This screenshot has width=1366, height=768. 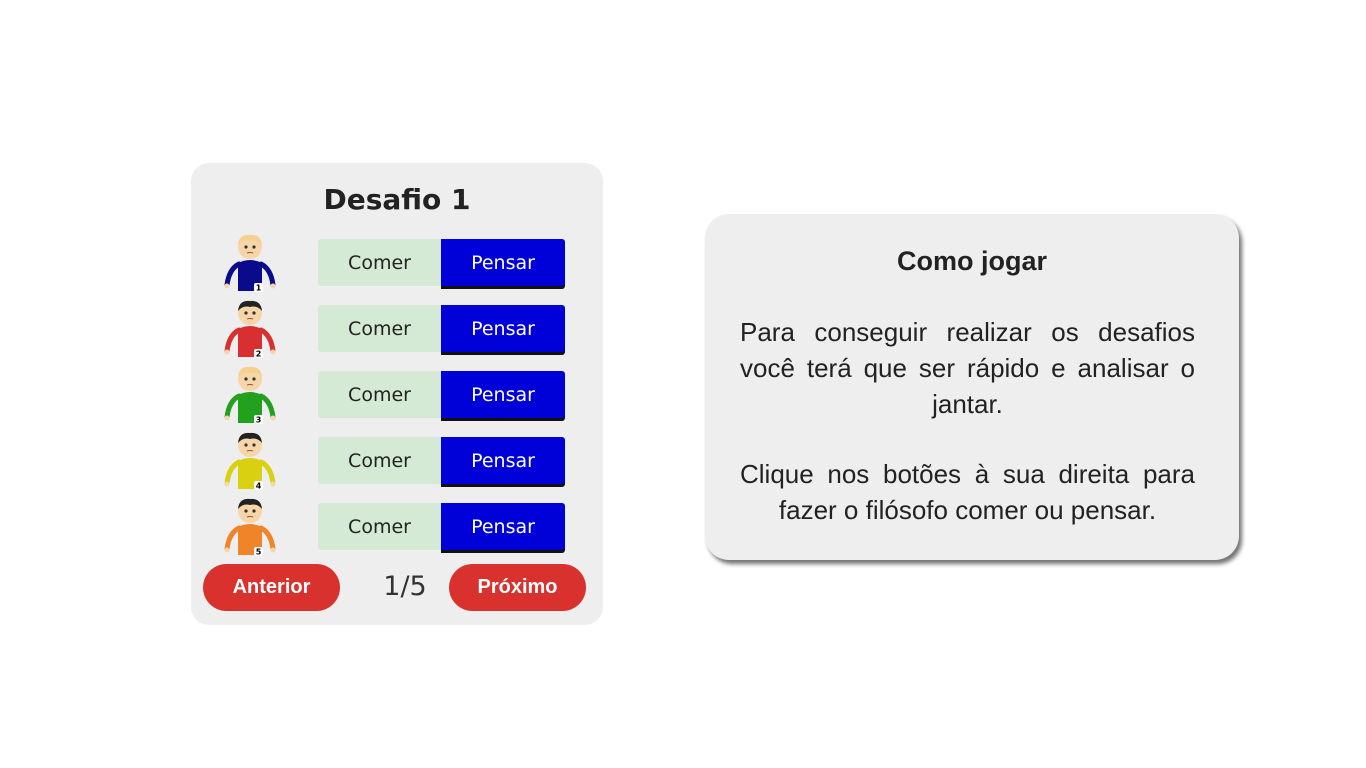 I want to click on philosopher-icon: 1, so click(x=250, y=263).